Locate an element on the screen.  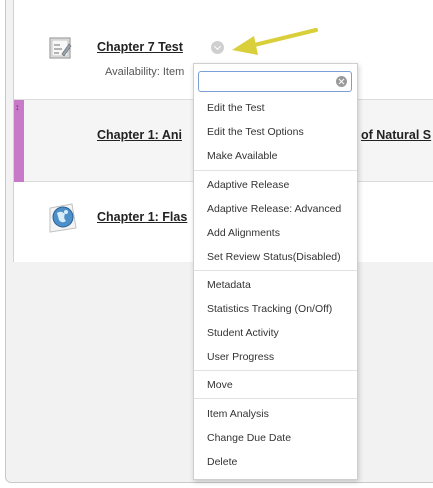
menu-item-change-due-date: Change Due Date is located at coordinates (249, 438).